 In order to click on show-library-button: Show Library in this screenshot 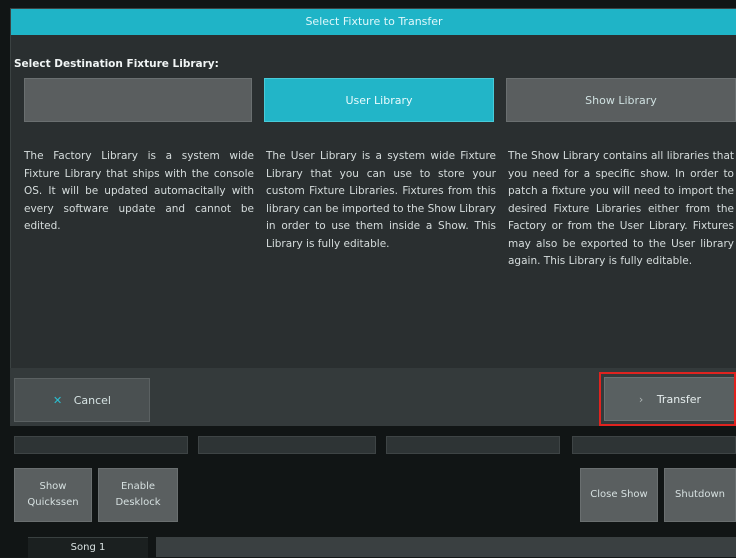, I will do `click(621, 100)`.